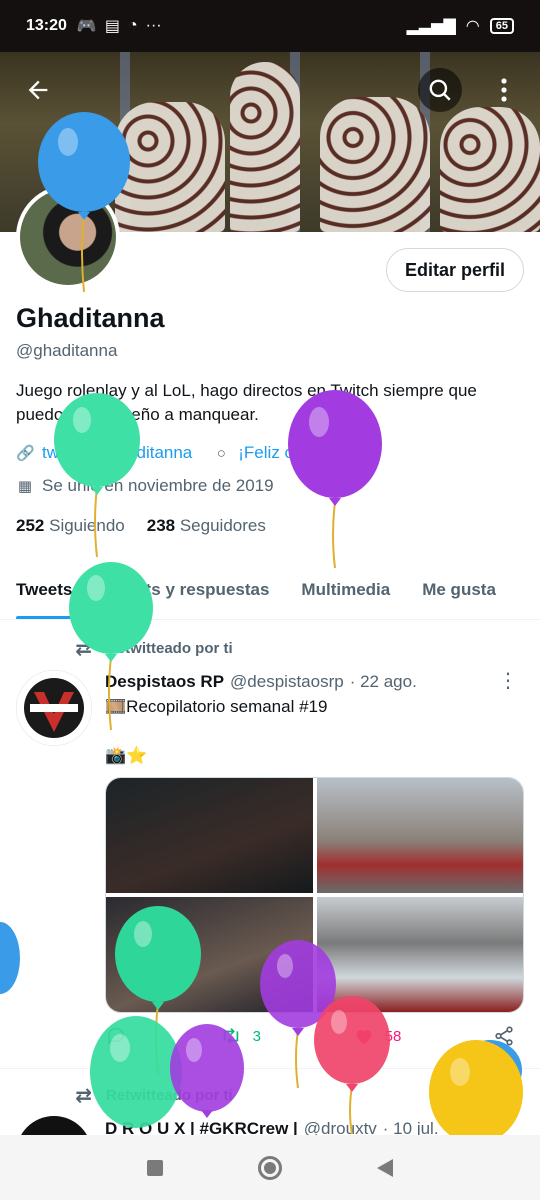 The height and width of the screenshot is (1200, 540). I want to click on joined-text: Se unió en noviembre de 2019, so click(158, 485).